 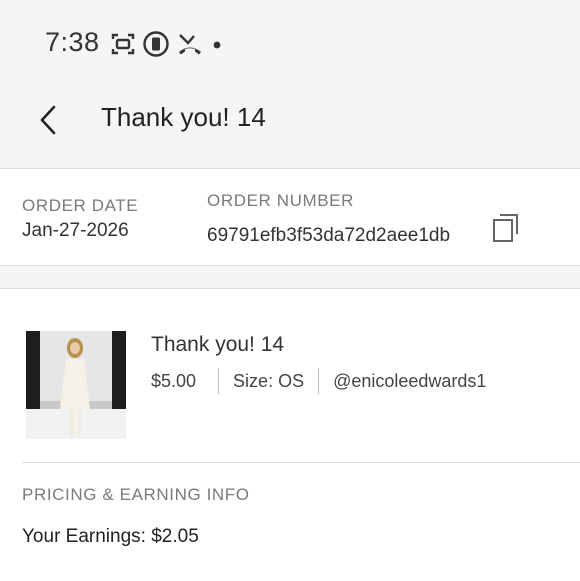 What do you see at coordinates (280, 200) in the screenshot?
I see `order-number-label: ORDER NUMBER` at bounding box center [280, 200].